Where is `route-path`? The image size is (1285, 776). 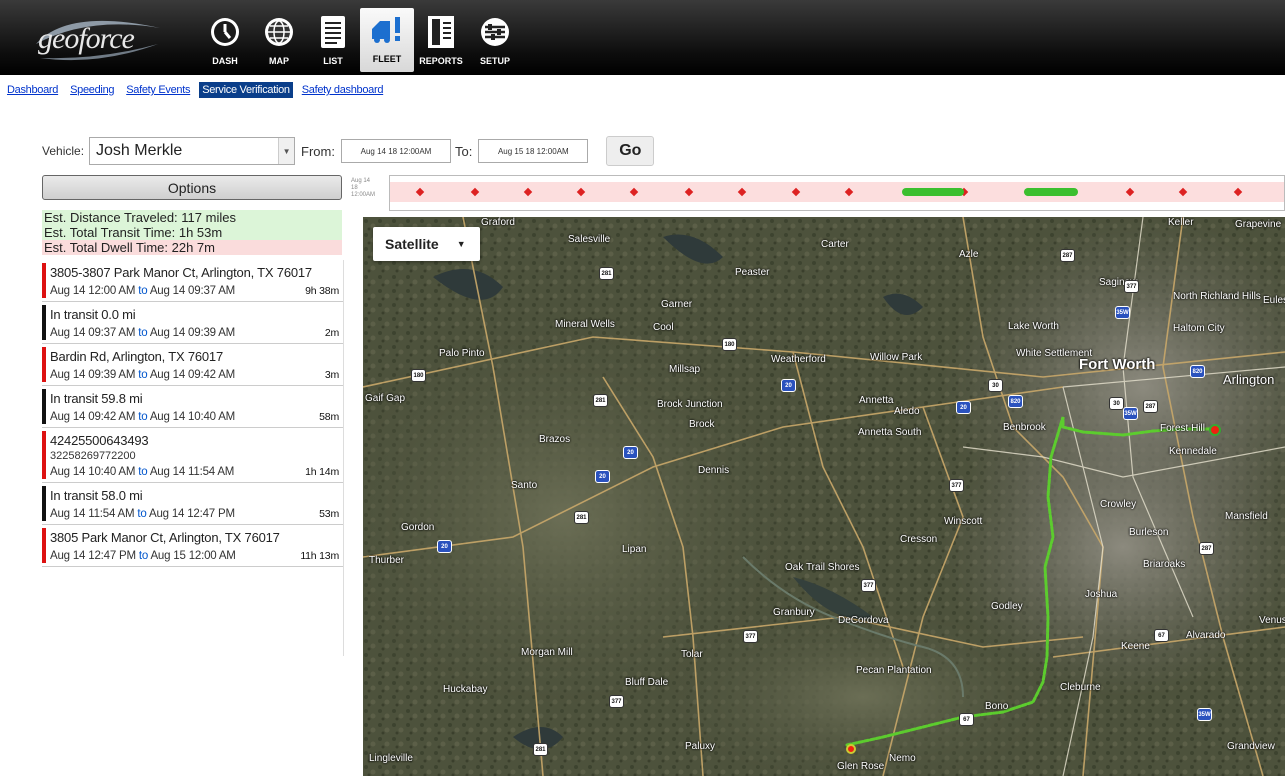 route-path is located at coordinates (1033, 585).